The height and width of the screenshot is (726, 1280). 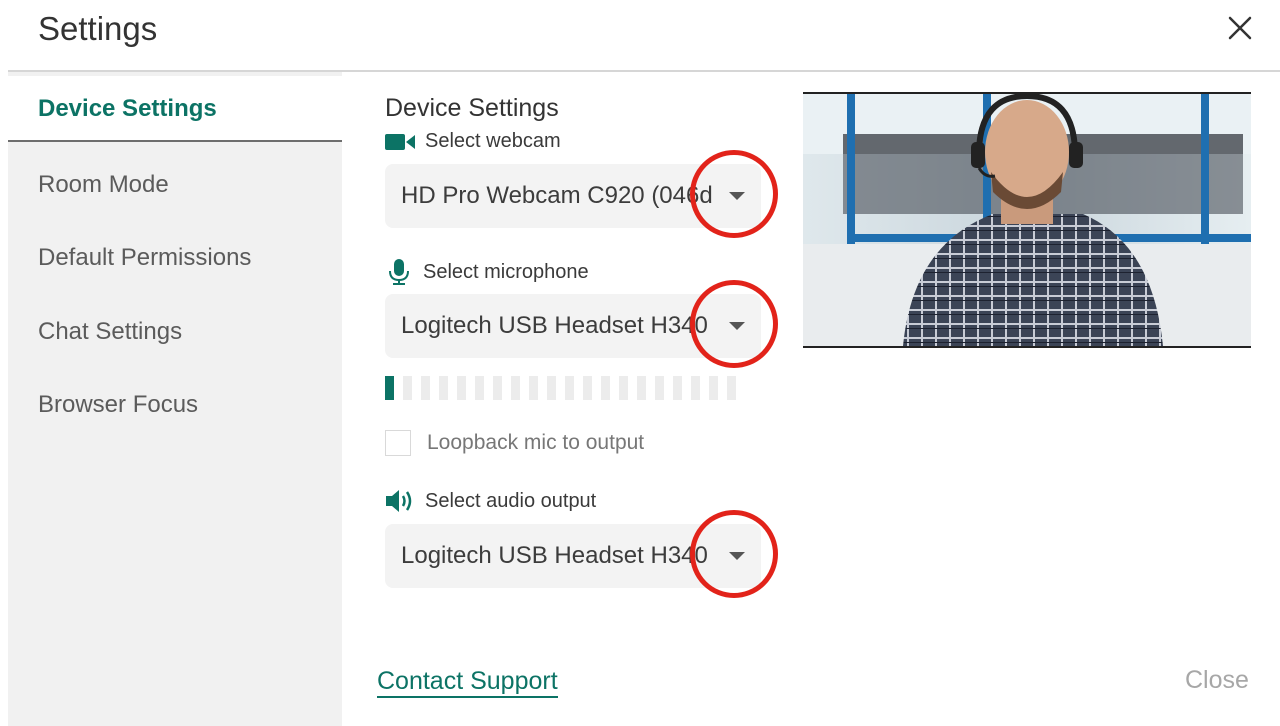 I want to click on webcam-select: HD Pro Webcam C920 (046d, so click(x=573, y=196).